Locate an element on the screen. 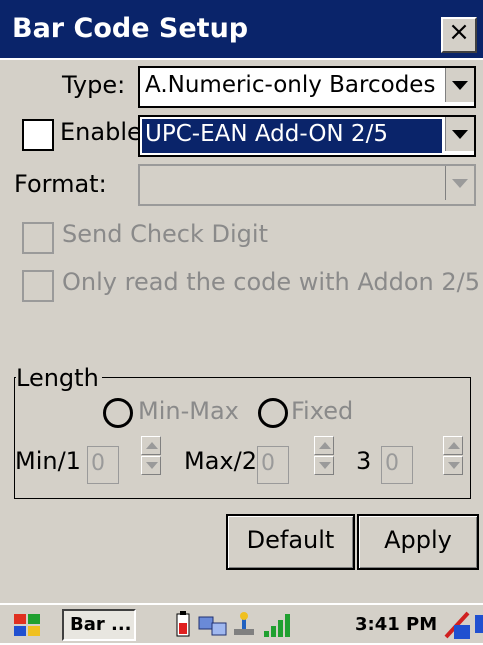 The image size is (483, 645). title-bar: Bar Code Setup × is located at coordinates (241, 30).